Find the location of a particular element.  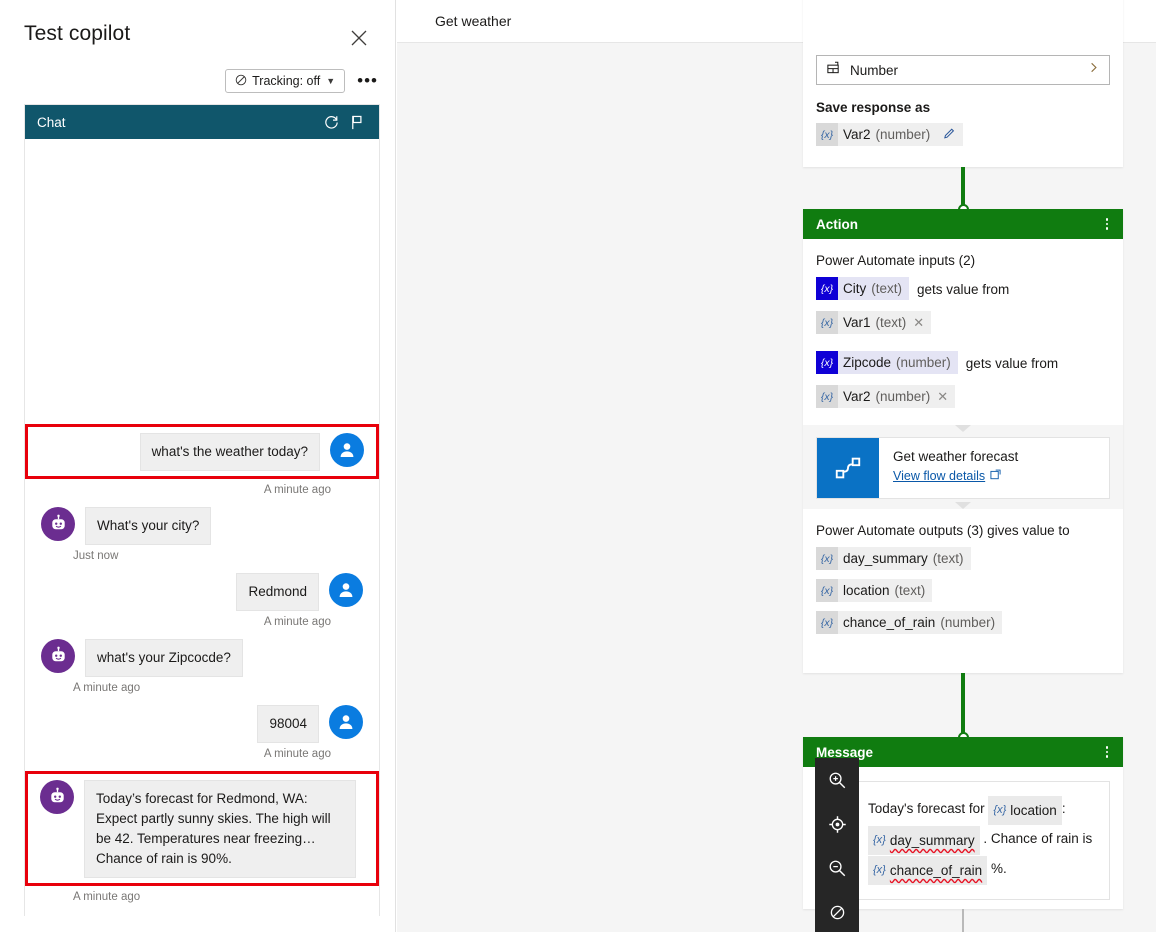

zoom-out-icon is located at coordinates (837, 868).